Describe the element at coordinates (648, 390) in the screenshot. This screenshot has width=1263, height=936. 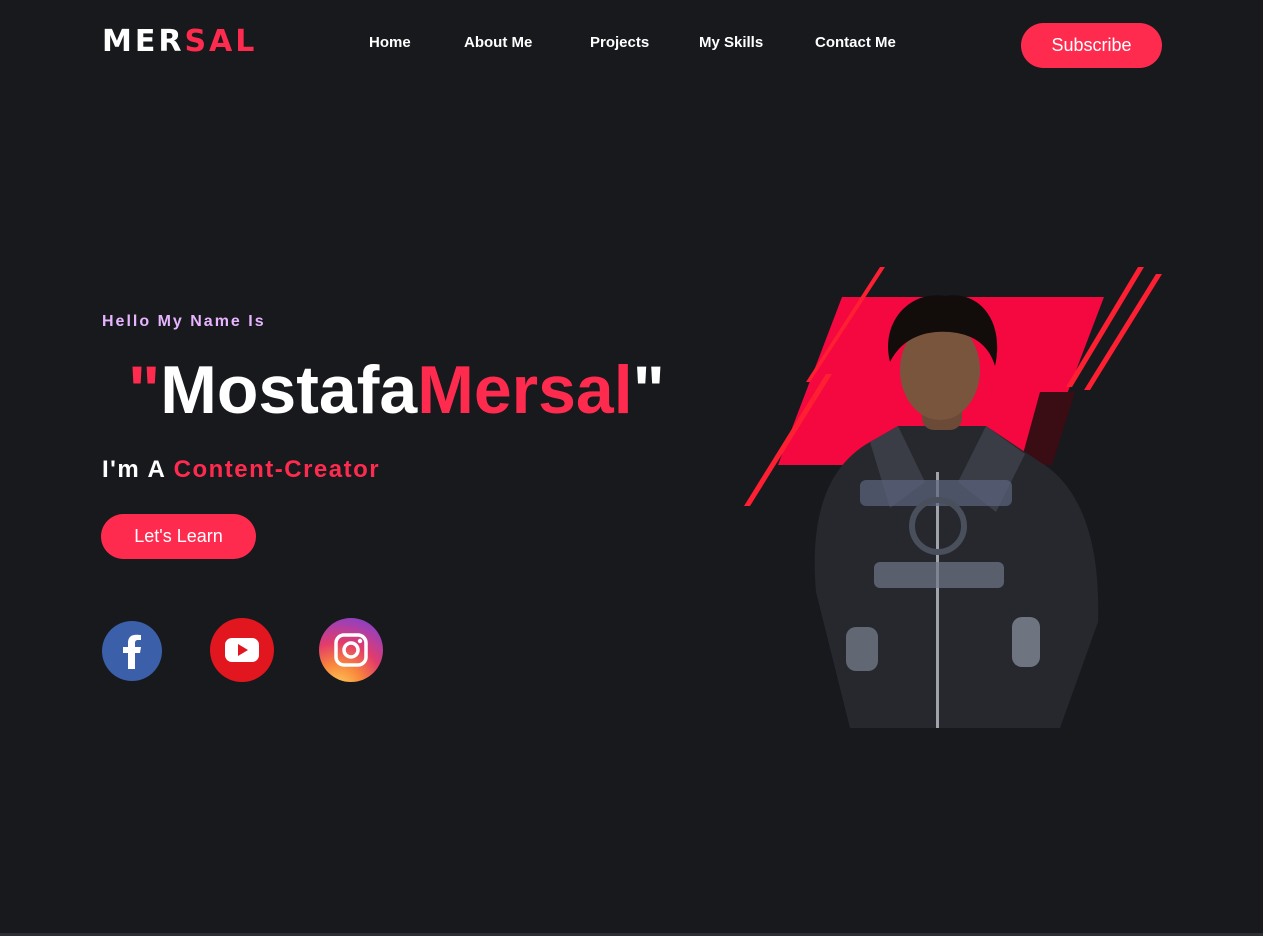
I see `close-quote: "` at that location.